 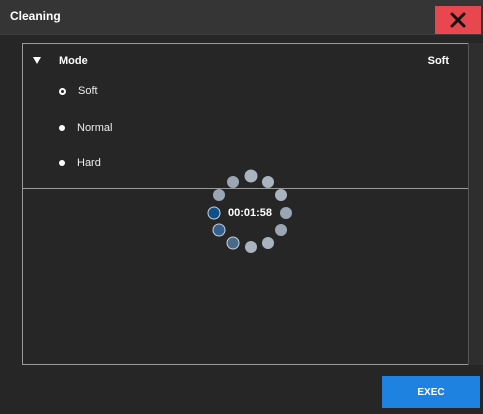 What do you see at coordinates (246, 188) in the screenshot?
I see `divider` at bounding box center [246, 188].